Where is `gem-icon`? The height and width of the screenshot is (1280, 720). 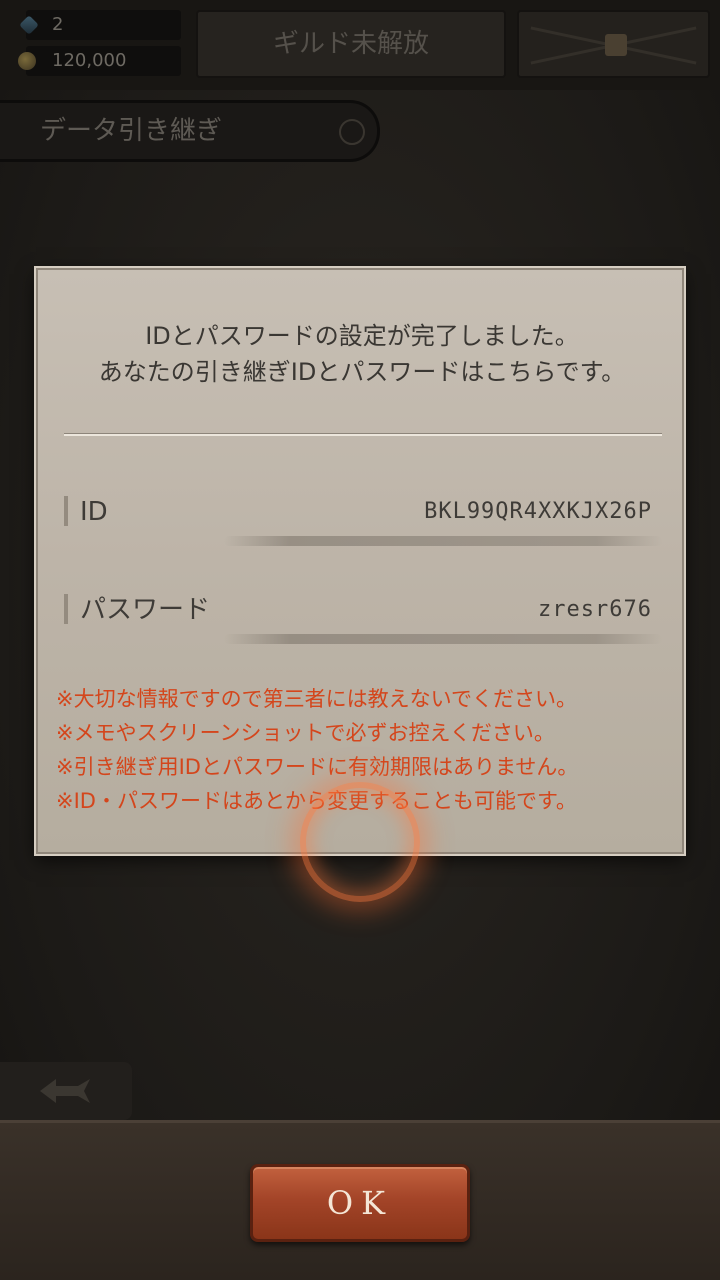
gem-icon is located at coordinates (29, 25).